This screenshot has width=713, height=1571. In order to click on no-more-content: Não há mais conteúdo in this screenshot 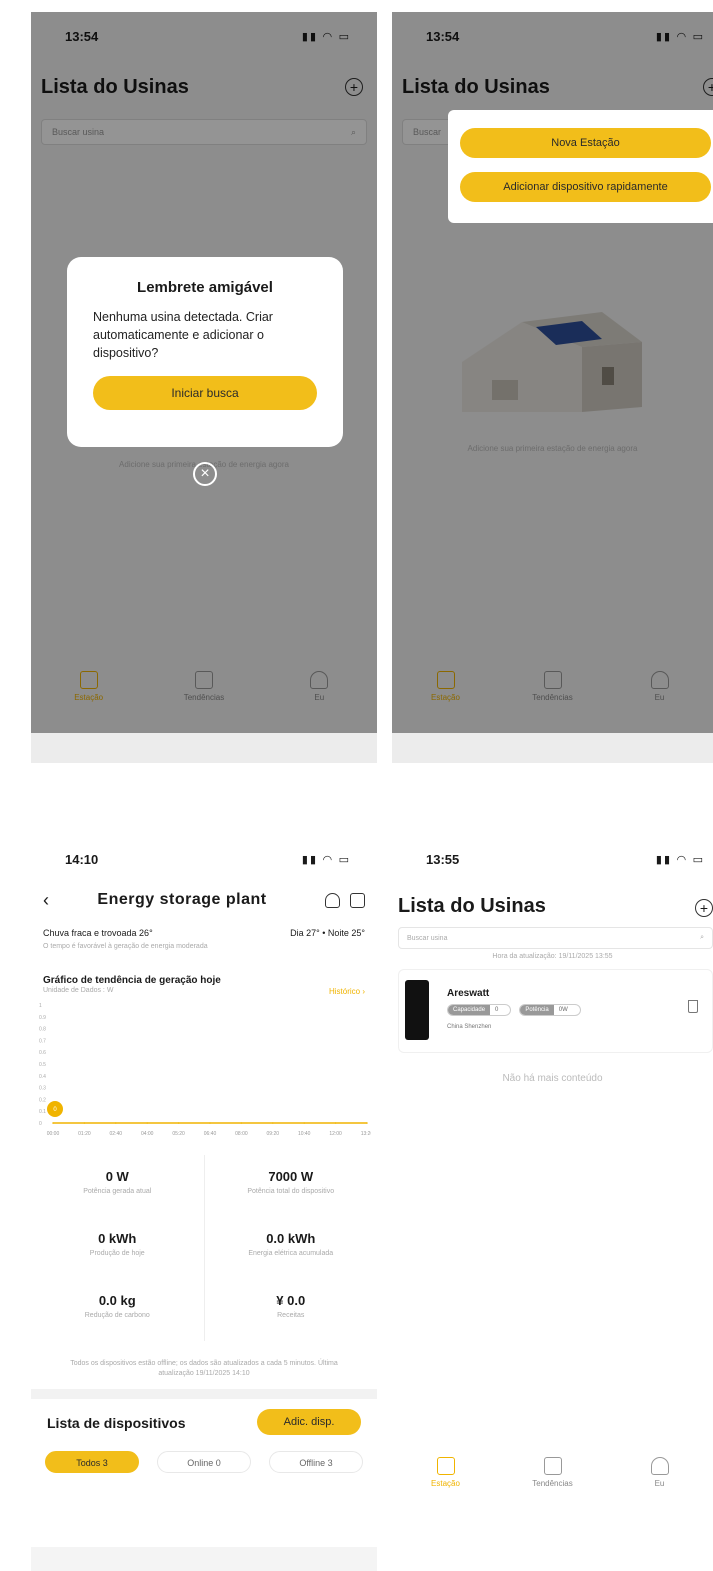, I will do `click(552, 1078)`.